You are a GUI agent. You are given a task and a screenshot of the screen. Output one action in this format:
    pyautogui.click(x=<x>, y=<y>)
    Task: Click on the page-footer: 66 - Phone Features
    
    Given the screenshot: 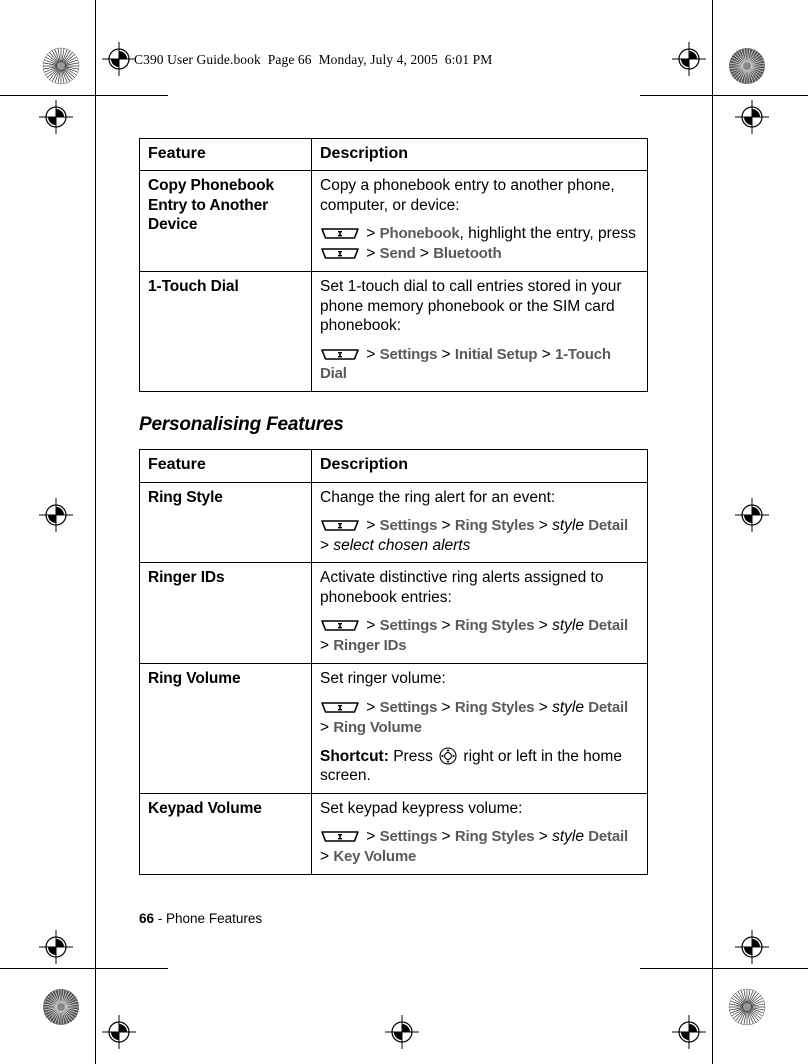 What is the action you would take?
    pyautogui.click(x=200, y=918)
    